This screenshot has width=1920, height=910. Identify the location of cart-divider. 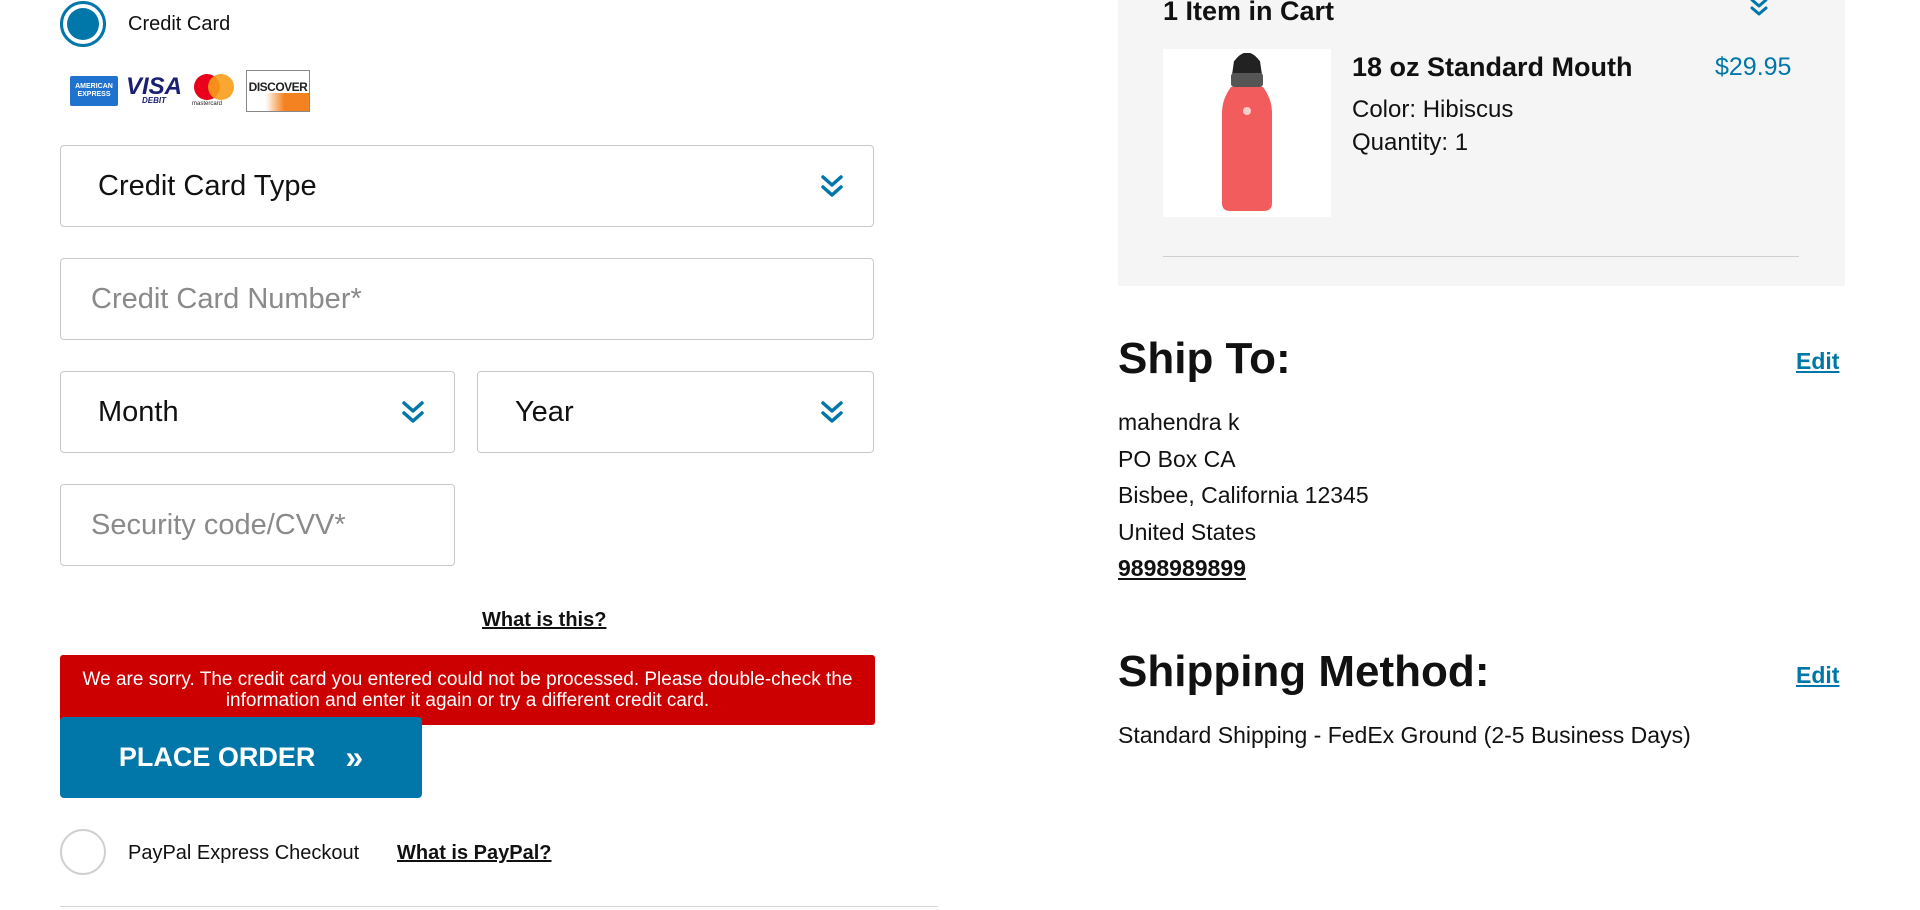
(1481, 256).